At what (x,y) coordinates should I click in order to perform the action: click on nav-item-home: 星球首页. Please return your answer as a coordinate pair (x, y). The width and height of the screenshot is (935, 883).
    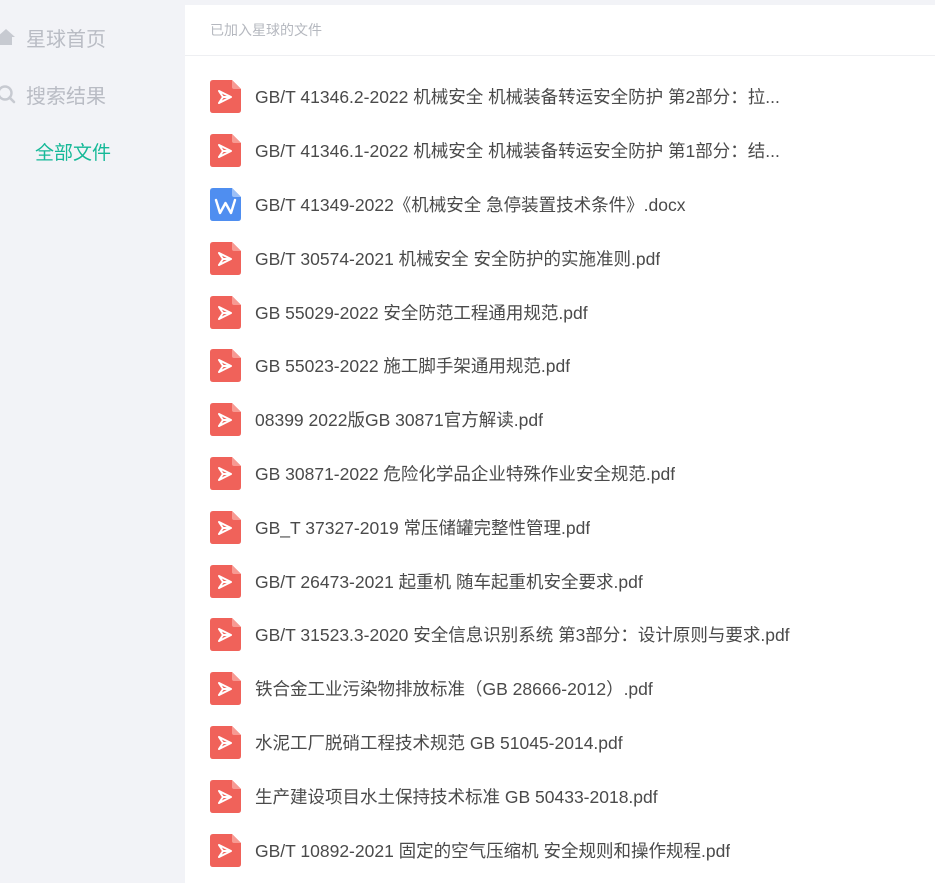
    Looking at the image, I should click on (53, 37).